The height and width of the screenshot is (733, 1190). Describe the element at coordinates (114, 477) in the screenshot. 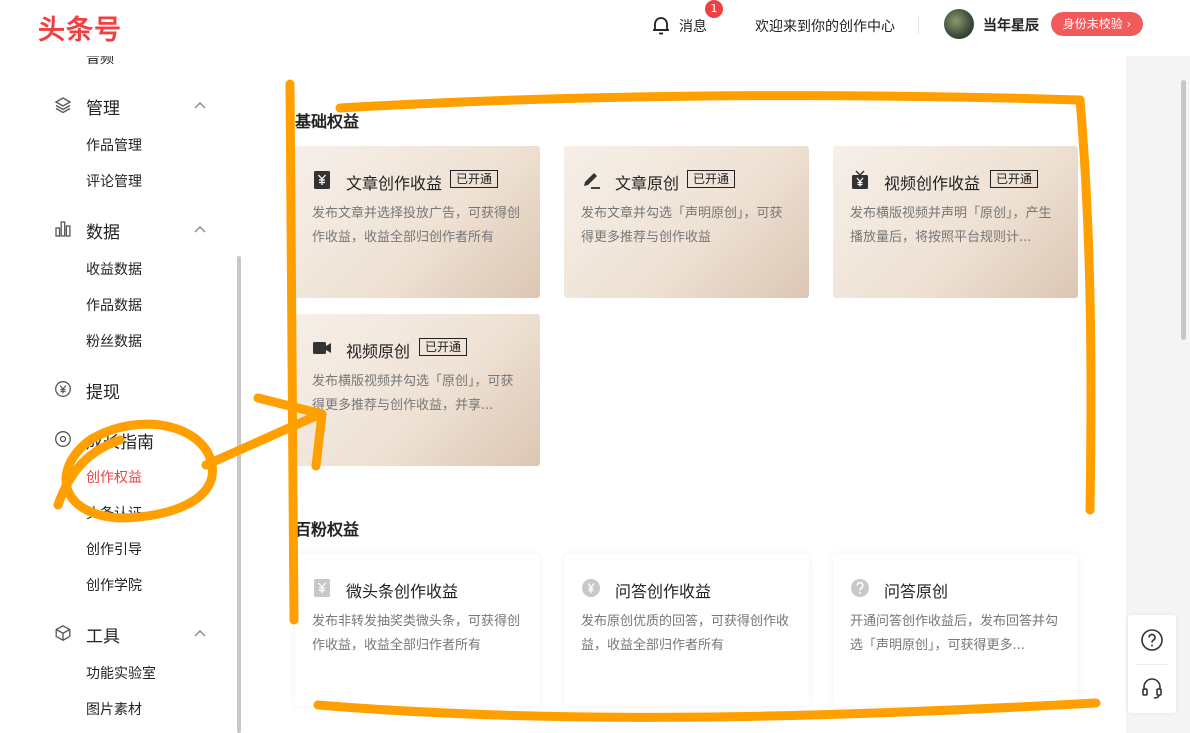

I see `sidebar-item-creator-rights: 创作权益` at that location.